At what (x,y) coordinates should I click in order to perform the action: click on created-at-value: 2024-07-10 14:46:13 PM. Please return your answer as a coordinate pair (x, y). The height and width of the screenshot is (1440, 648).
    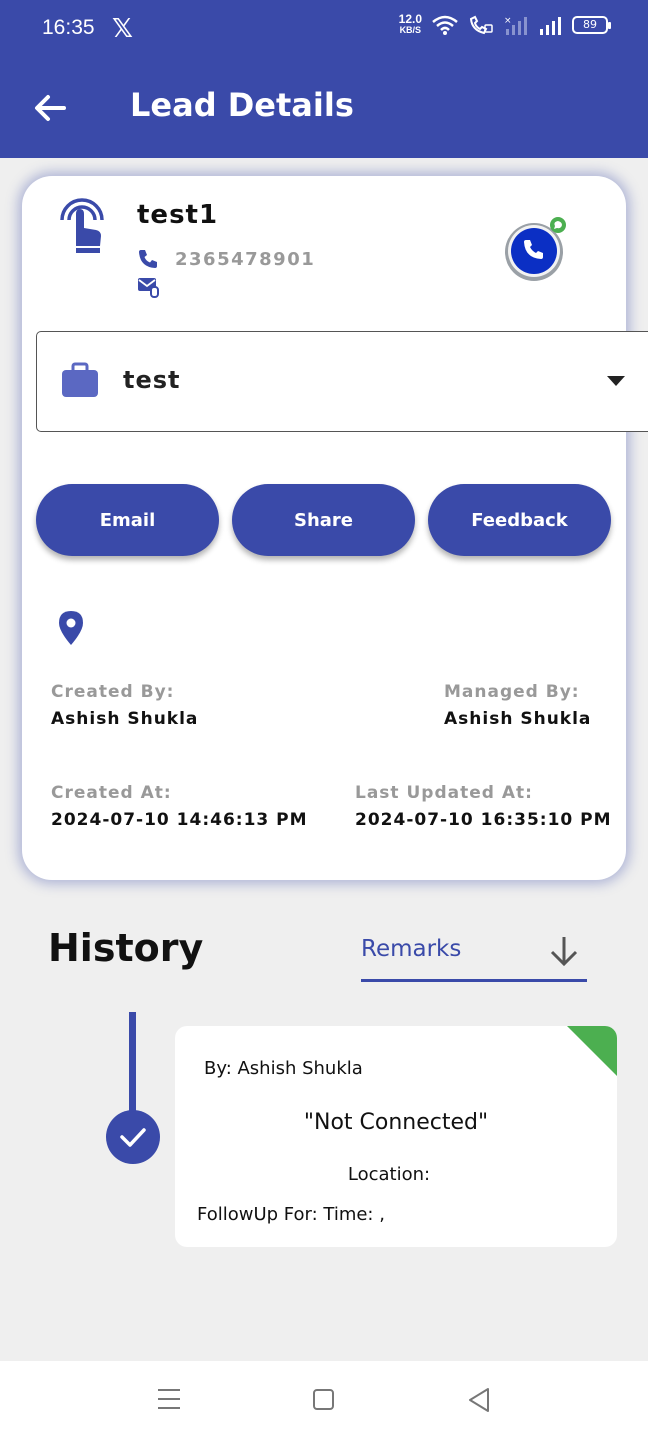
    Looking at the image, I should click on (179, 820).